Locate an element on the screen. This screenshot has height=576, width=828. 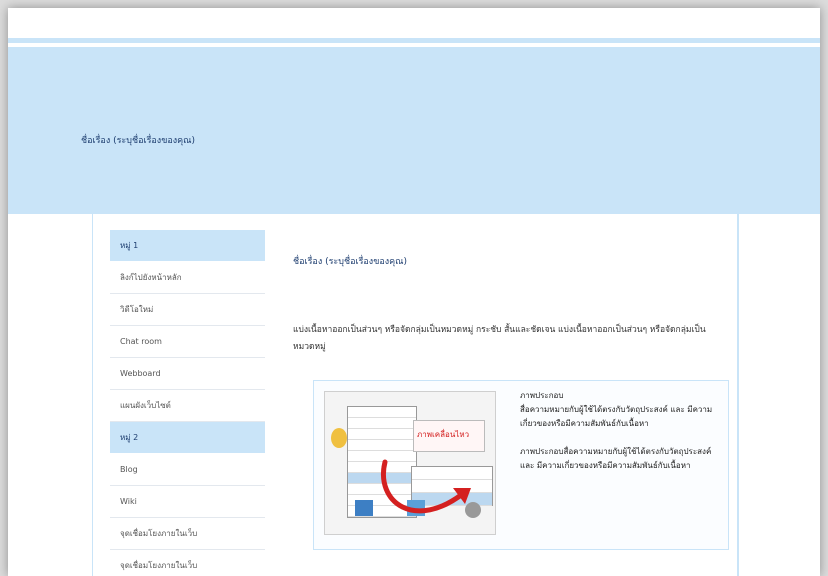
sidebar-item-internal-link-1: จุดเชื่อมโยงภายในเว็บ is located at coordinates (187, 534).